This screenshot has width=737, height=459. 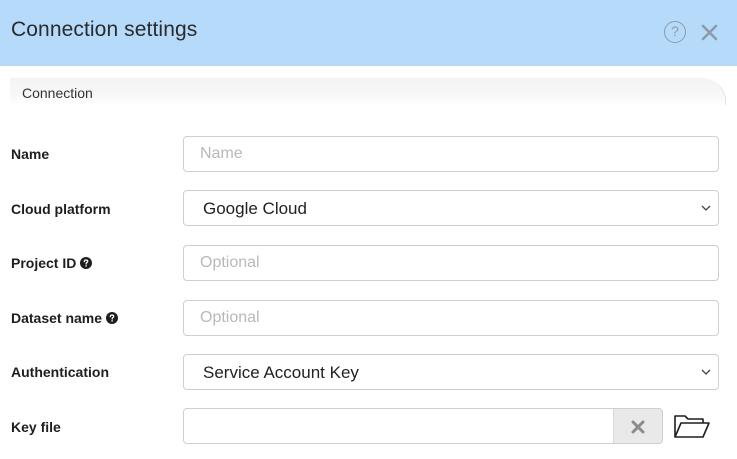 I want to click on cloud-platform-select: Google Cloud, so click(x=451, y=208).